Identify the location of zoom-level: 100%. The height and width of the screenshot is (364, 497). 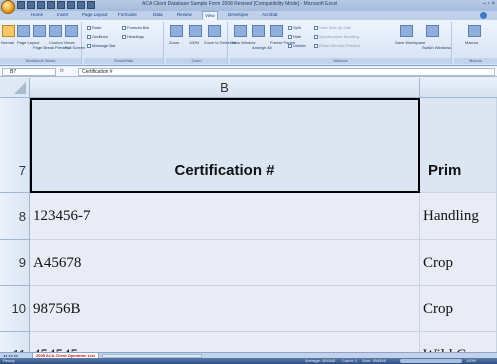
(471, 361).